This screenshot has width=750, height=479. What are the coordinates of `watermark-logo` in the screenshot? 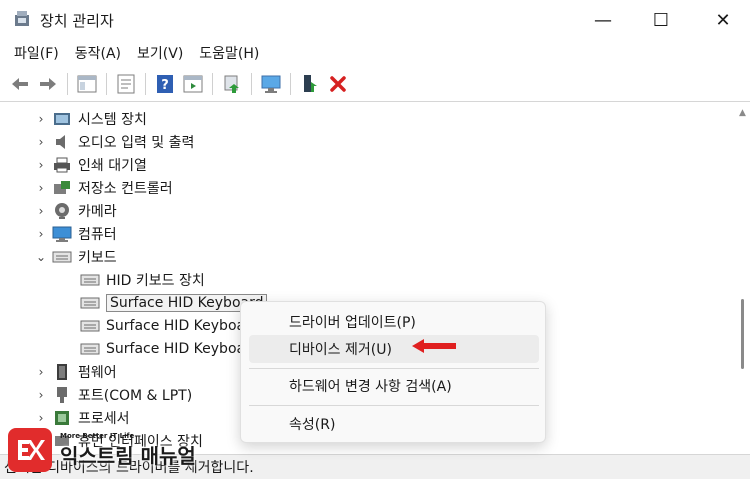 It's located at (30, 450).